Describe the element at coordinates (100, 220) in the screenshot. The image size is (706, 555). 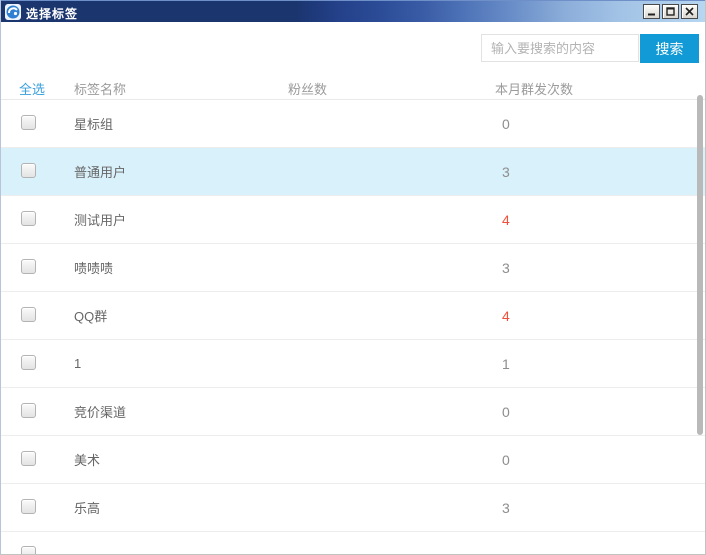
I see `row-label: 测试用户` at that location.